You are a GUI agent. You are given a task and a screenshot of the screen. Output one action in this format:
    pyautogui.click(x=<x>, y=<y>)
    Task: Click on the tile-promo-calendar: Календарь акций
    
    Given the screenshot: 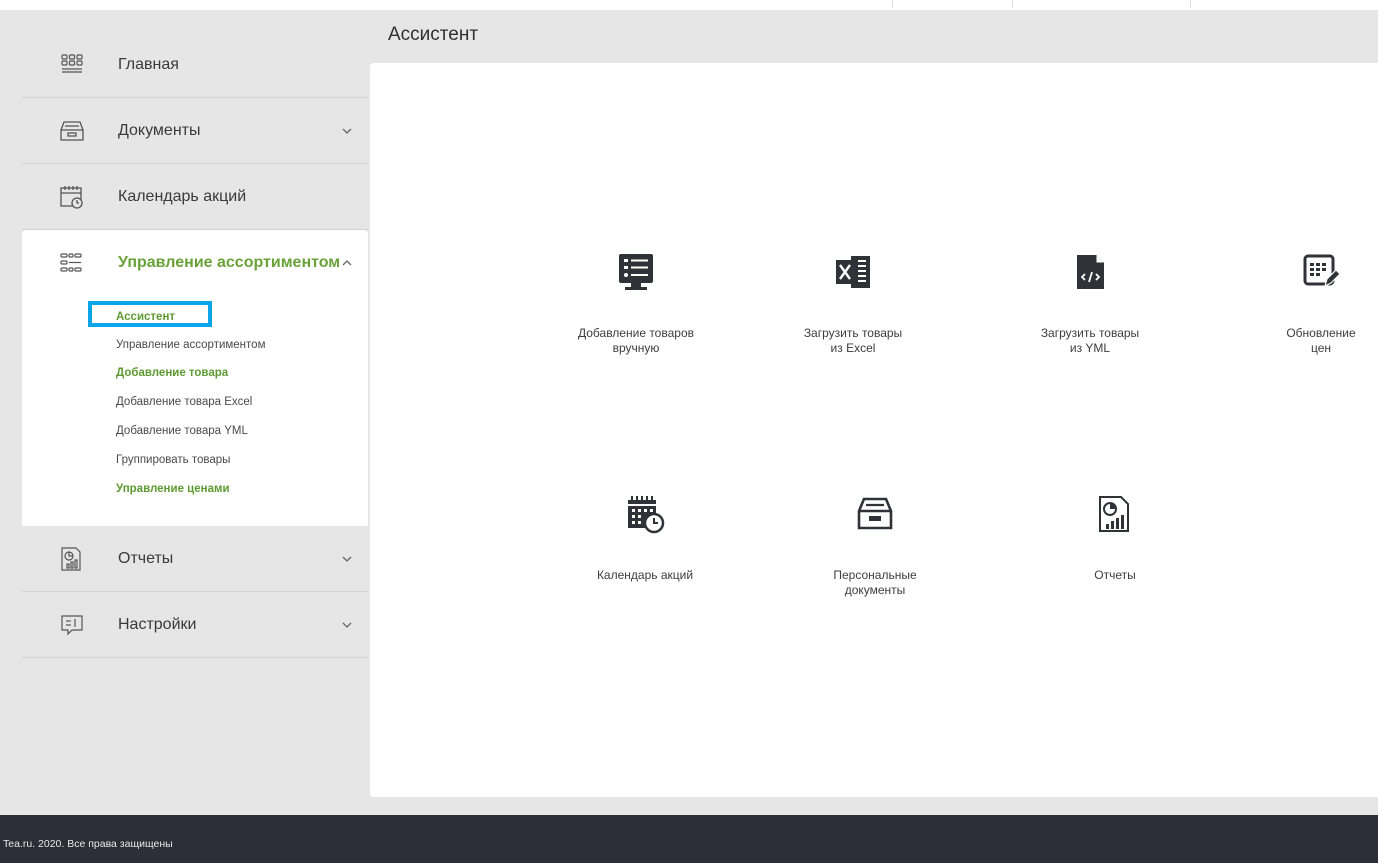 What is the action you would take?
    pyautogui.click(x=645, y=538)
    